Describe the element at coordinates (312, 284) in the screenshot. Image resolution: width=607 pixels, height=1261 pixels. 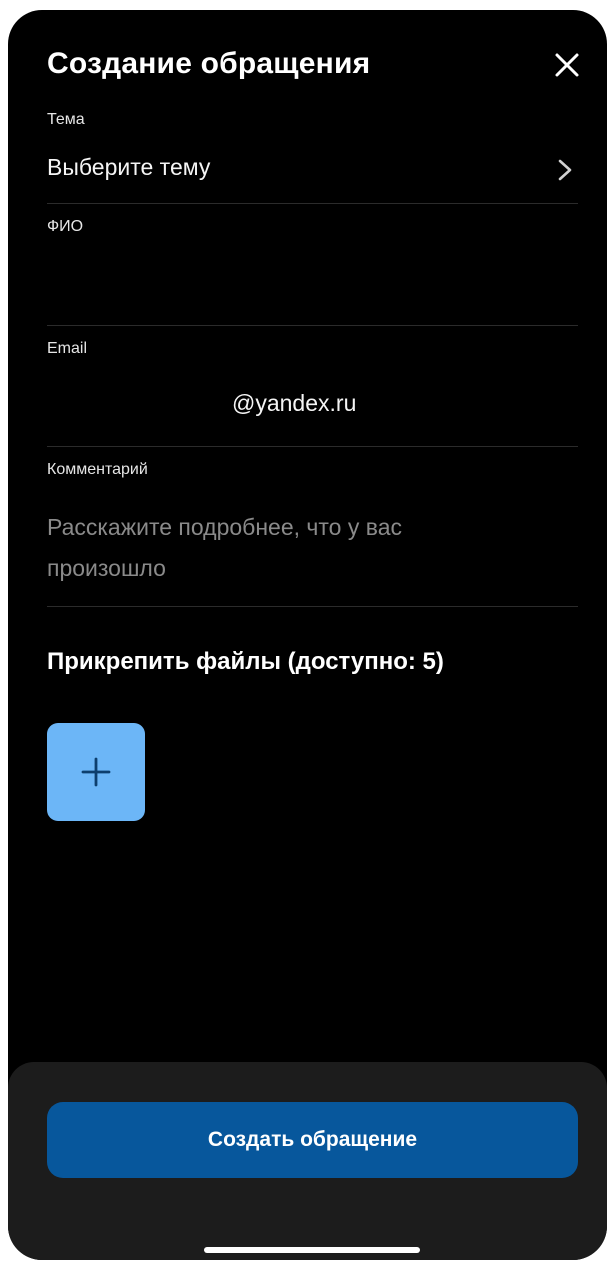
I see `name-field` at that location.